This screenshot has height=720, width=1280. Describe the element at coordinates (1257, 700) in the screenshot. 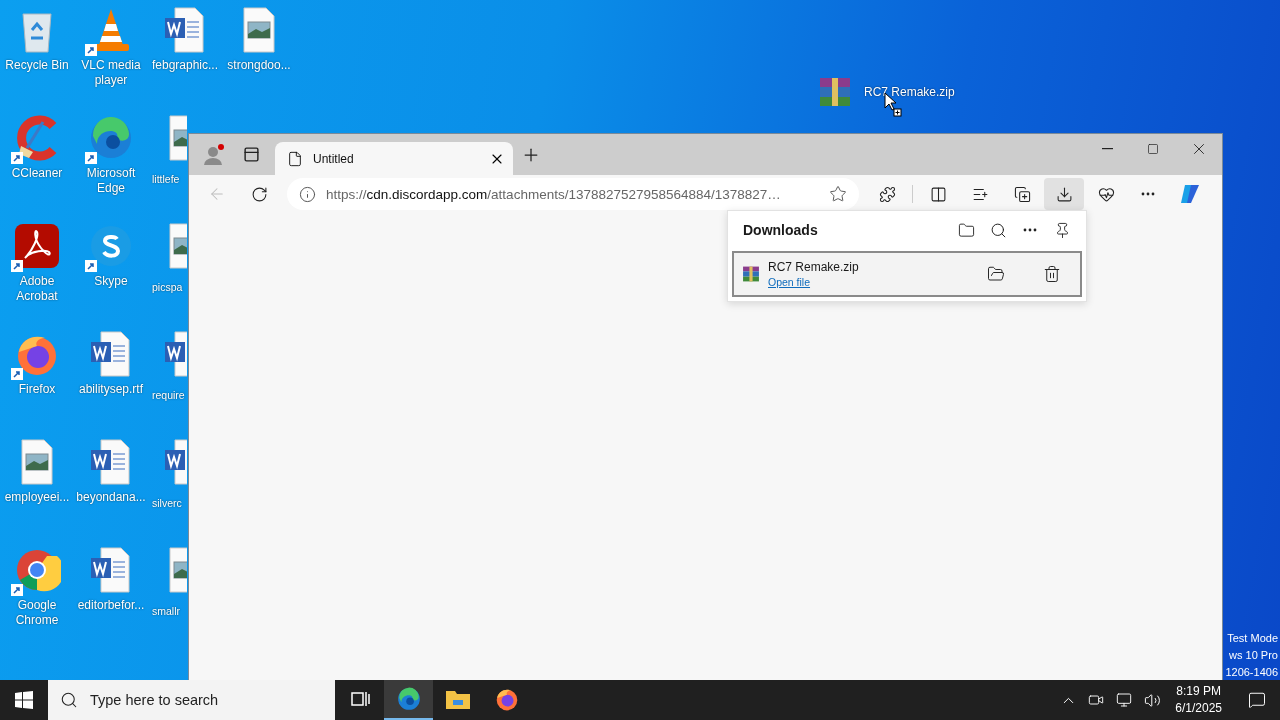

I see `speech-bubble-icon` at that location.